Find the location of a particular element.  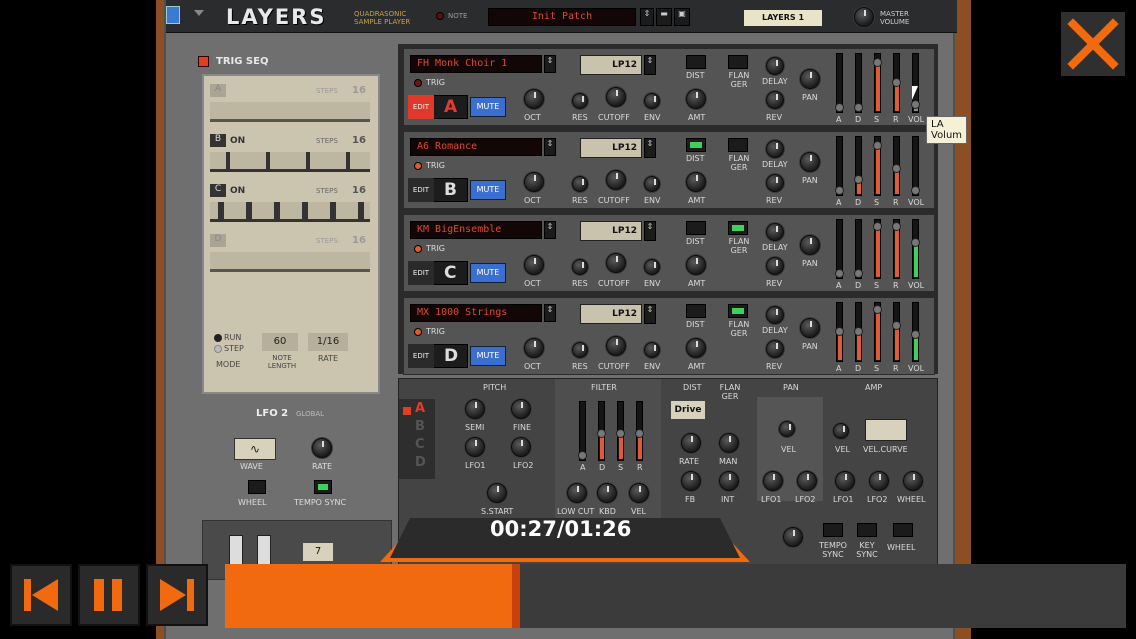

filter-env-fader-a is located at coordinates (582, 431).